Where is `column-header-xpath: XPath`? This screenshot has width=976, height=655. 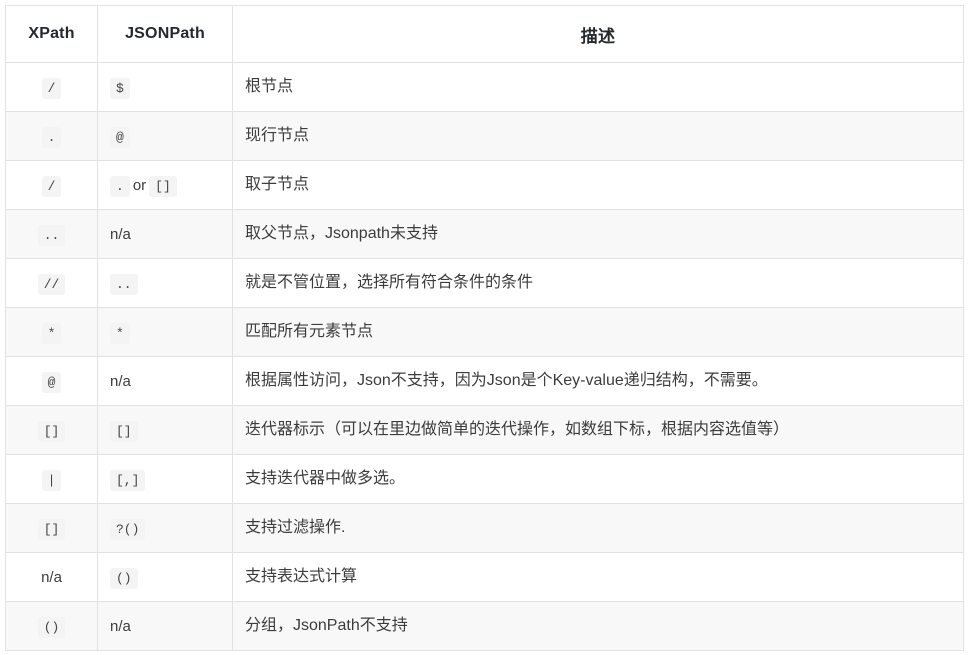 column-header-xpath: XPath is located at coordinates (51, 34).